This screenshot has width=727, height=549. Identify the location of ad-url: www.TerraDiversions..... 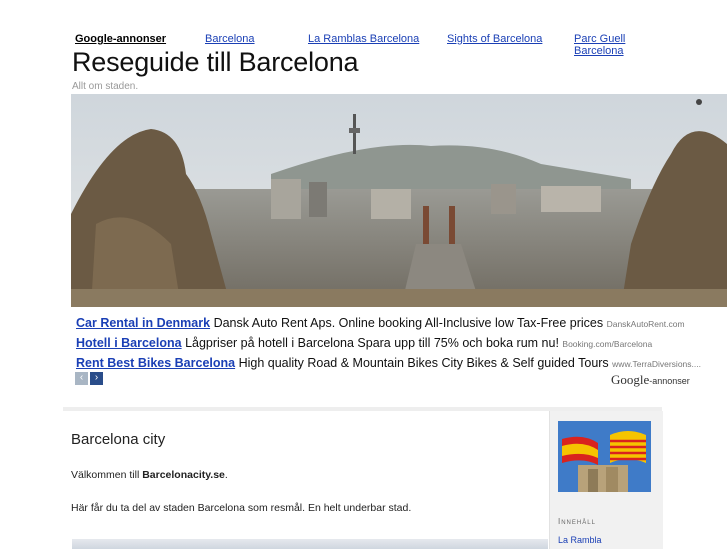
(656, 364).